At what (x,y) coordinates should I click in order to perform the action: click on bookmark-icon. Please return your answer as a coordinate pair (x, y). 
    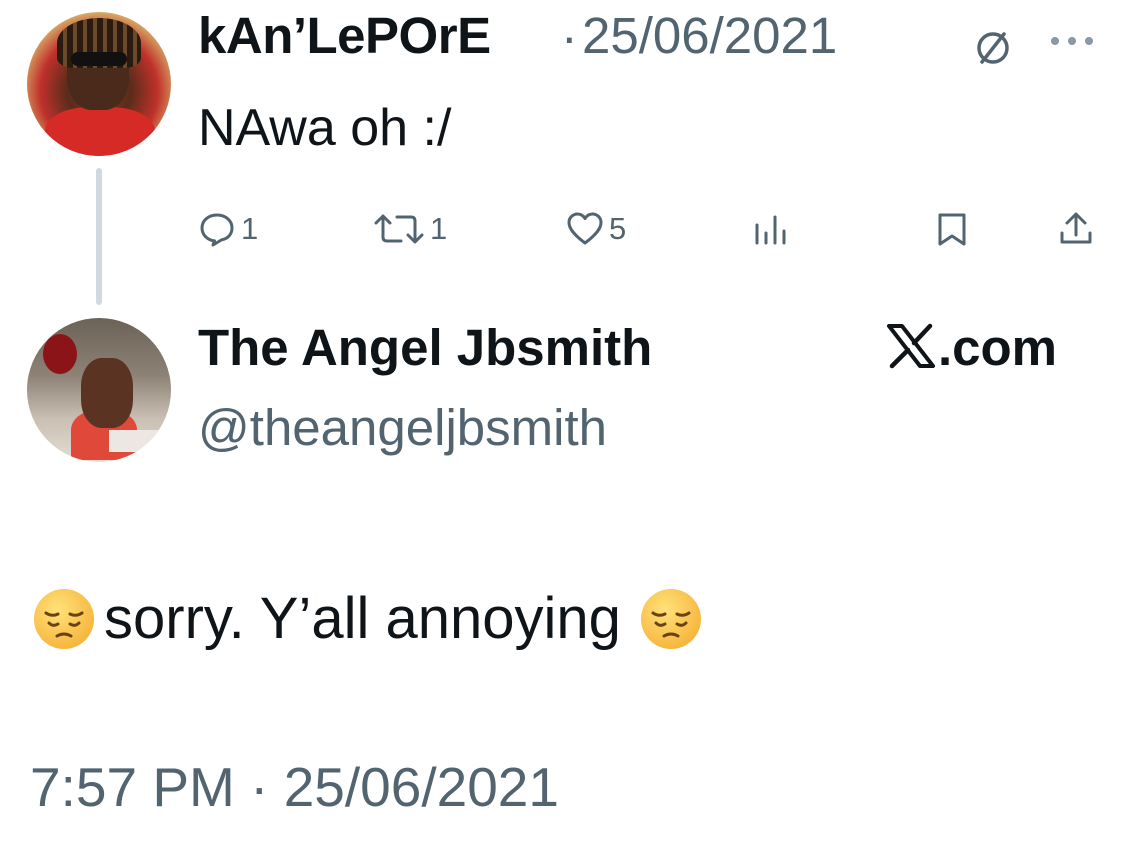
    Looking at the image, I should click on (952, 229).